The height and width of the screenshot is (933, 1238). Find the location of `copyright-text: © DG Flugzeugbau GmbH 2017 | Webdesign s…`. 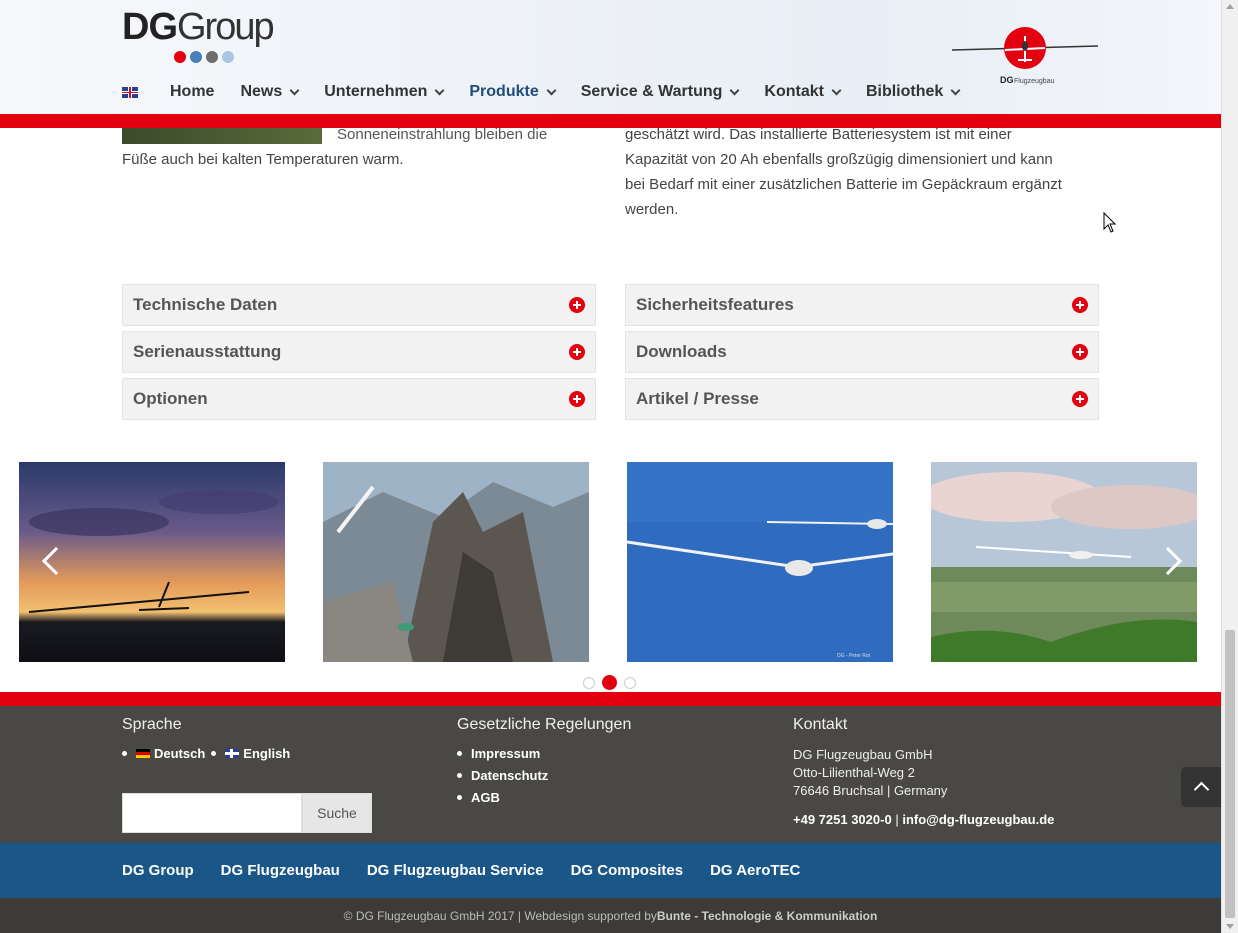

copyright-text: © DG Flugzeugbau GmbH 2017 | Webdesign s… is located at coordinates (500, 915).